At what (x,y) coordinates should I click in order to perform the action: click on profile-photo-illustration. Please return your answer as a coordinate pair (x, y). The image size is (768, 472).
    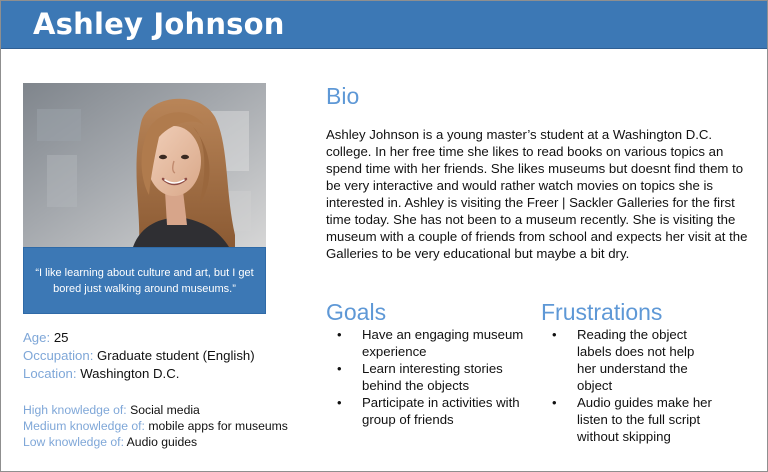
    Looking at the image, I should click on (144, 165).